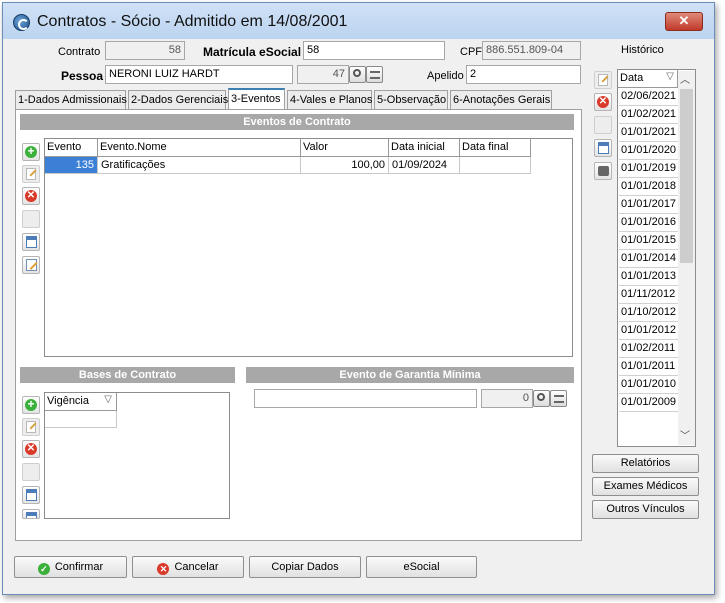 The height and width of the screenshot is (603, 725). I want to click on add-event-button: +, so click(31, 152).